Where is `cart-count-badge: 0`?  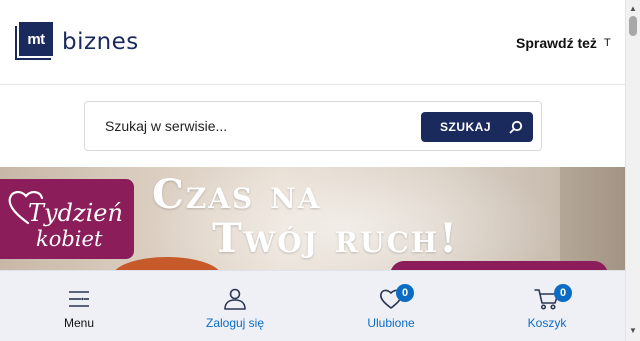 cart-count-badge: 0 is located at coordinates (563, 293).